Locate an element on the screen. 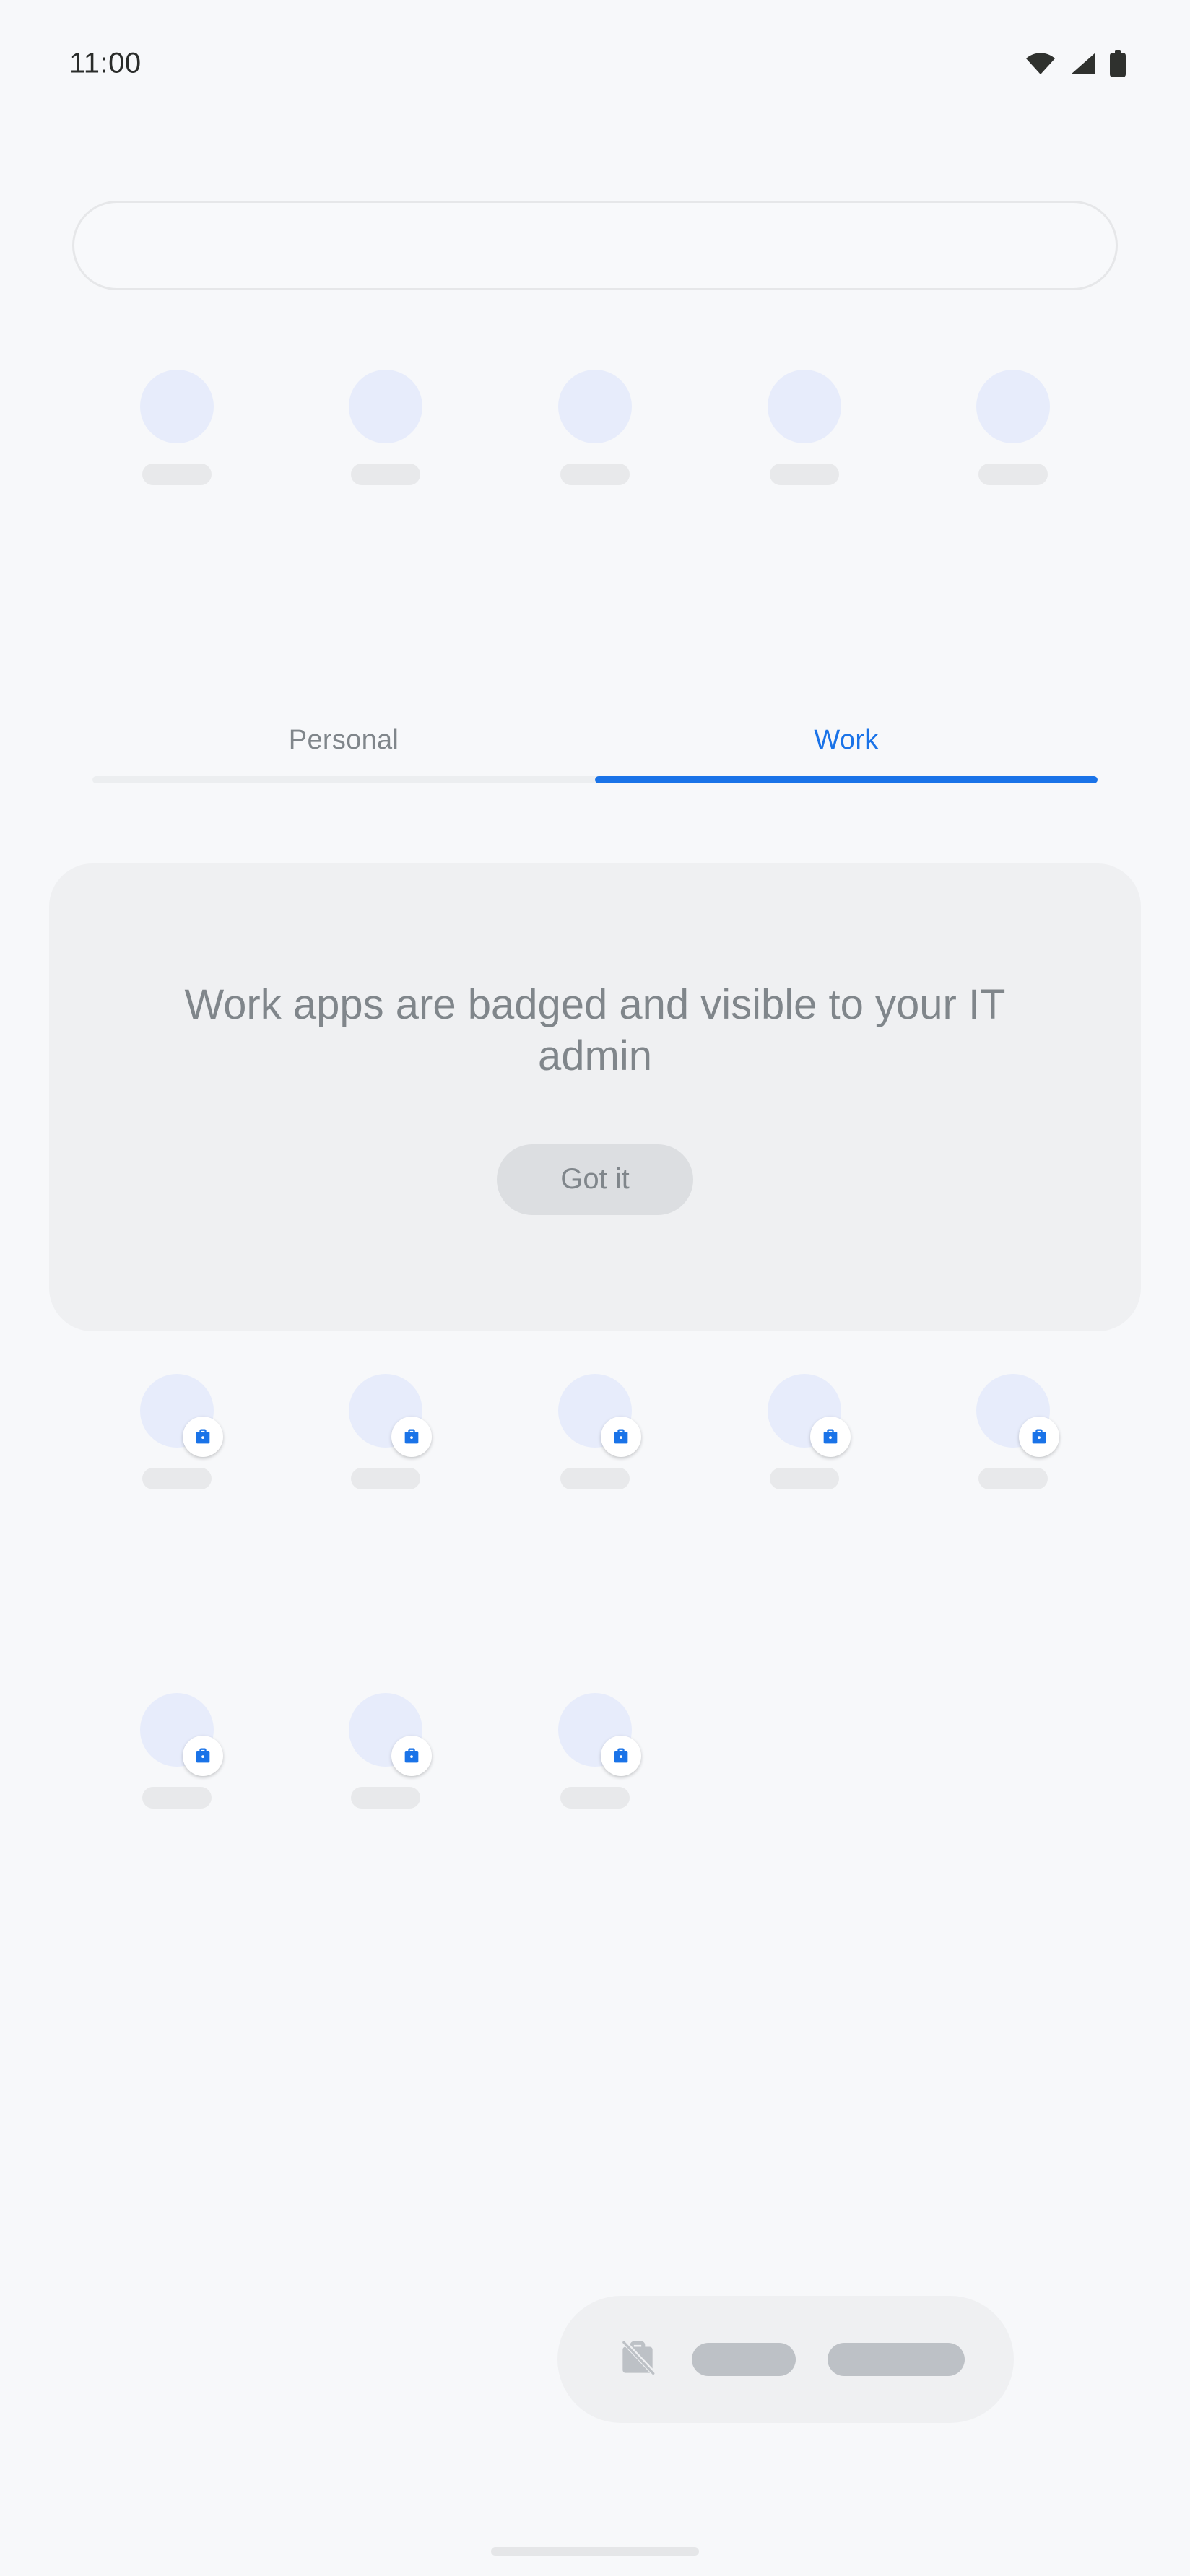 The image size is (1190, 2576). tab-active-indicator is located at coordinates (846, 779).